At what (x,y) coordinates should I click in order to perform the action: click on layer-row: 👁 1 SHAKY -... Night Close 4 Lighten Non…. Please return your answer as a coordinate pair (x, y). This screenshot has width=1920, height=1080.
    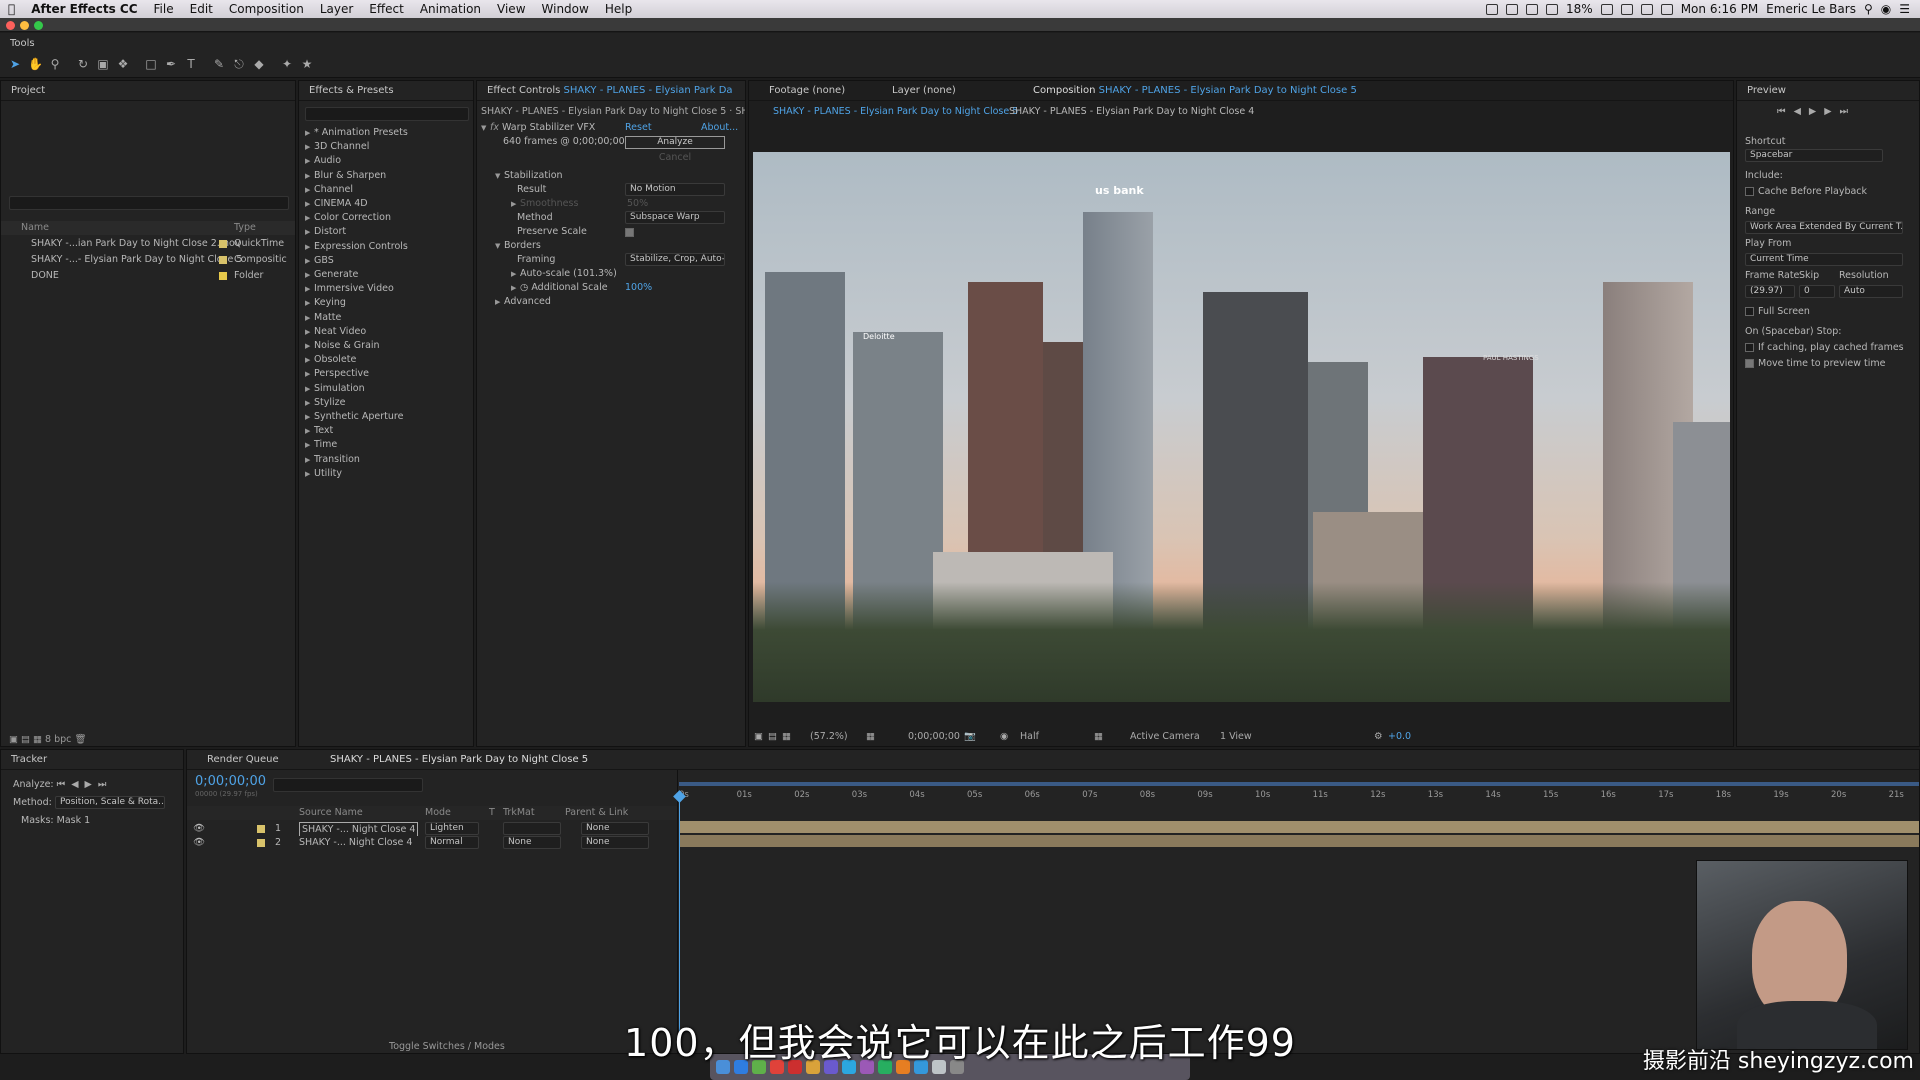
    Looking at the image, I should click on (432, 829).